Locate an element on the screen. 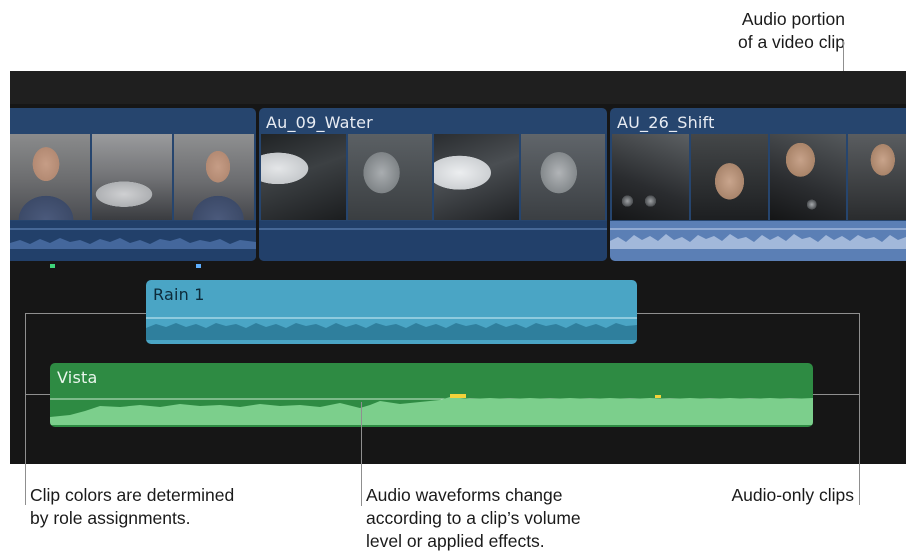 The height and width of the screenshot is (554, 906). audio-clip-rain-1: Rain 1 is located at coordinates (391, 312).